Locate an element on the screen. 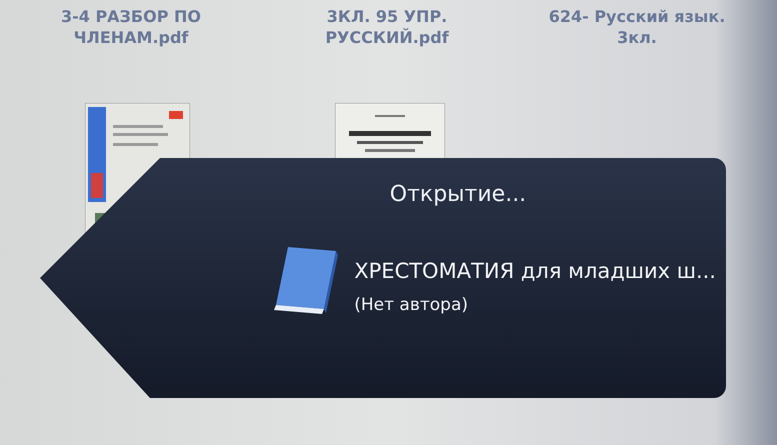 The image size is (777, 445). book-title: 3-4 РАЗБОР ПО ЧЛЕНАМ.pdf is located at coordinates (131, 27).